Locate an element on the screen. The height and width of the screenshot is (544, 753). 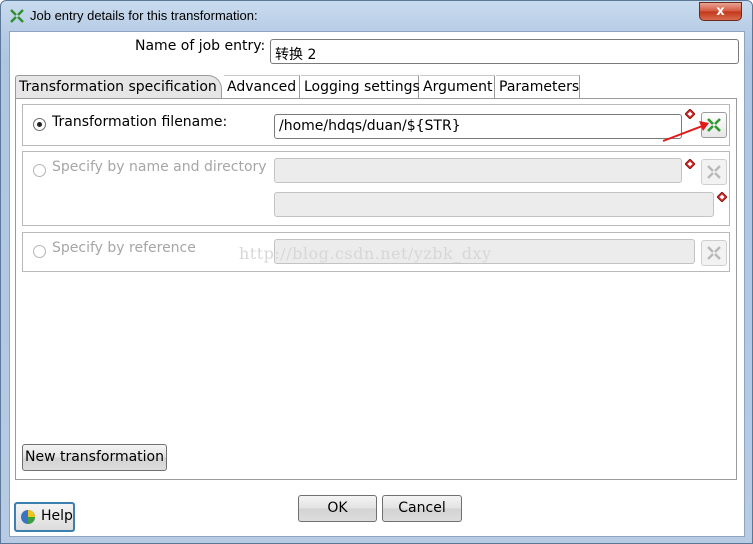
watermark-text: http://blog.csdn.net/yzbk_dxy is located at coordinates (365, 253).